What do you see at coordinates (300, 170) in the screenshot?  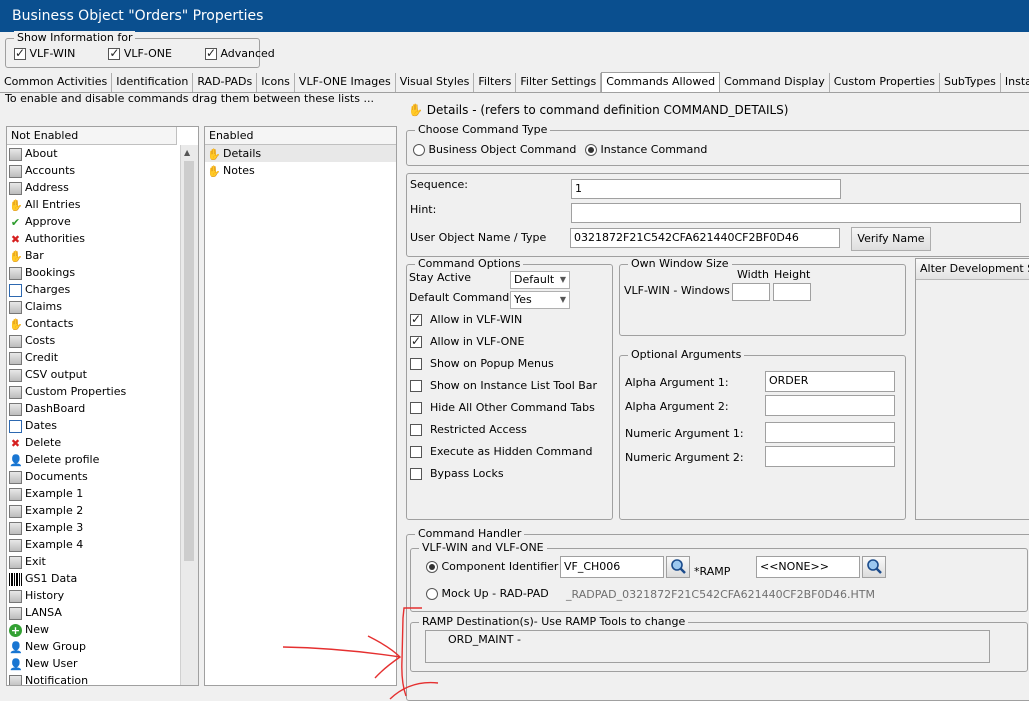 I see `list-item: ✋ Notes` at bounding box center [300, 170].